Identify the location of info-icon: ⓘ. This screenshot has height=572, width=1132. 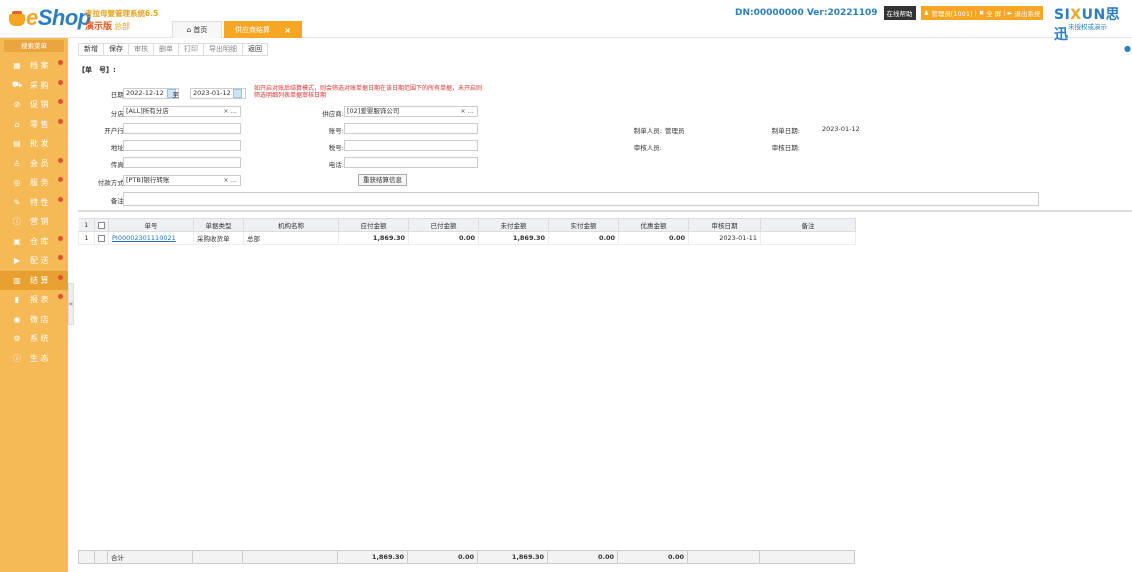
(17, 222).